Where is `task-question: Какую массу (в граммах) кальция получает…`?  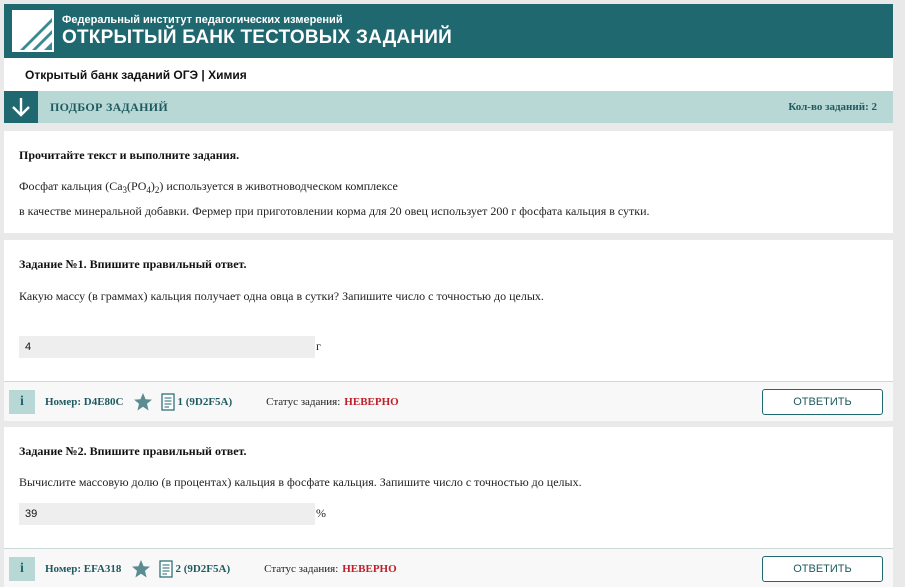 task-question: Какую массу (в граммах) кальция получает… is located at coordinates (281, 296).